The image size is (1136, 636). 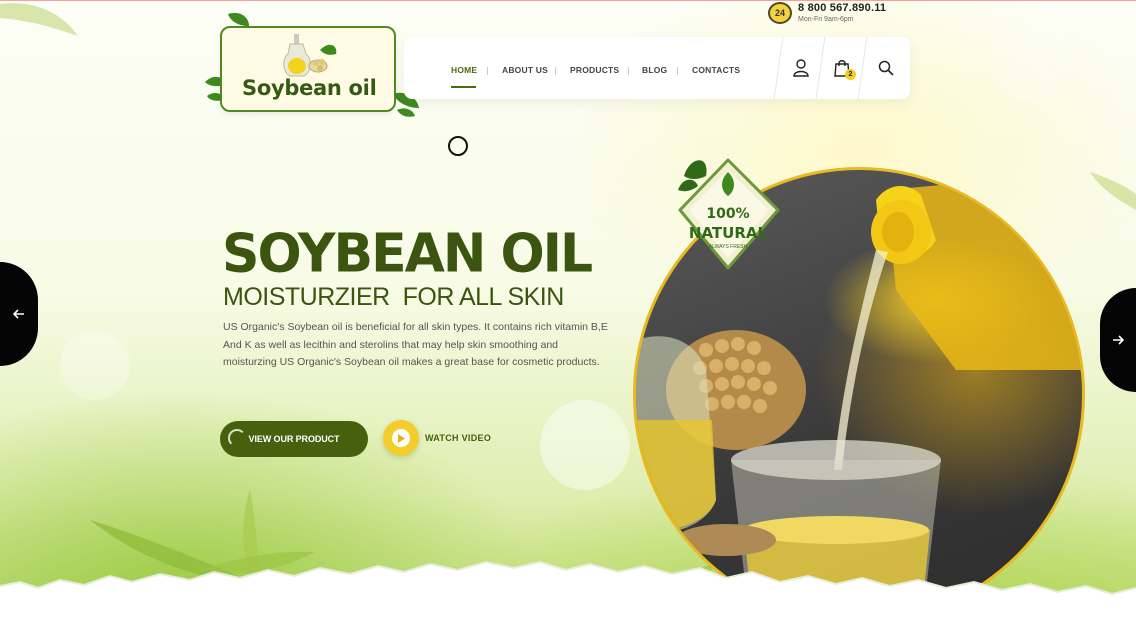 I want to click on user-icon, so click(x=801, y=68).